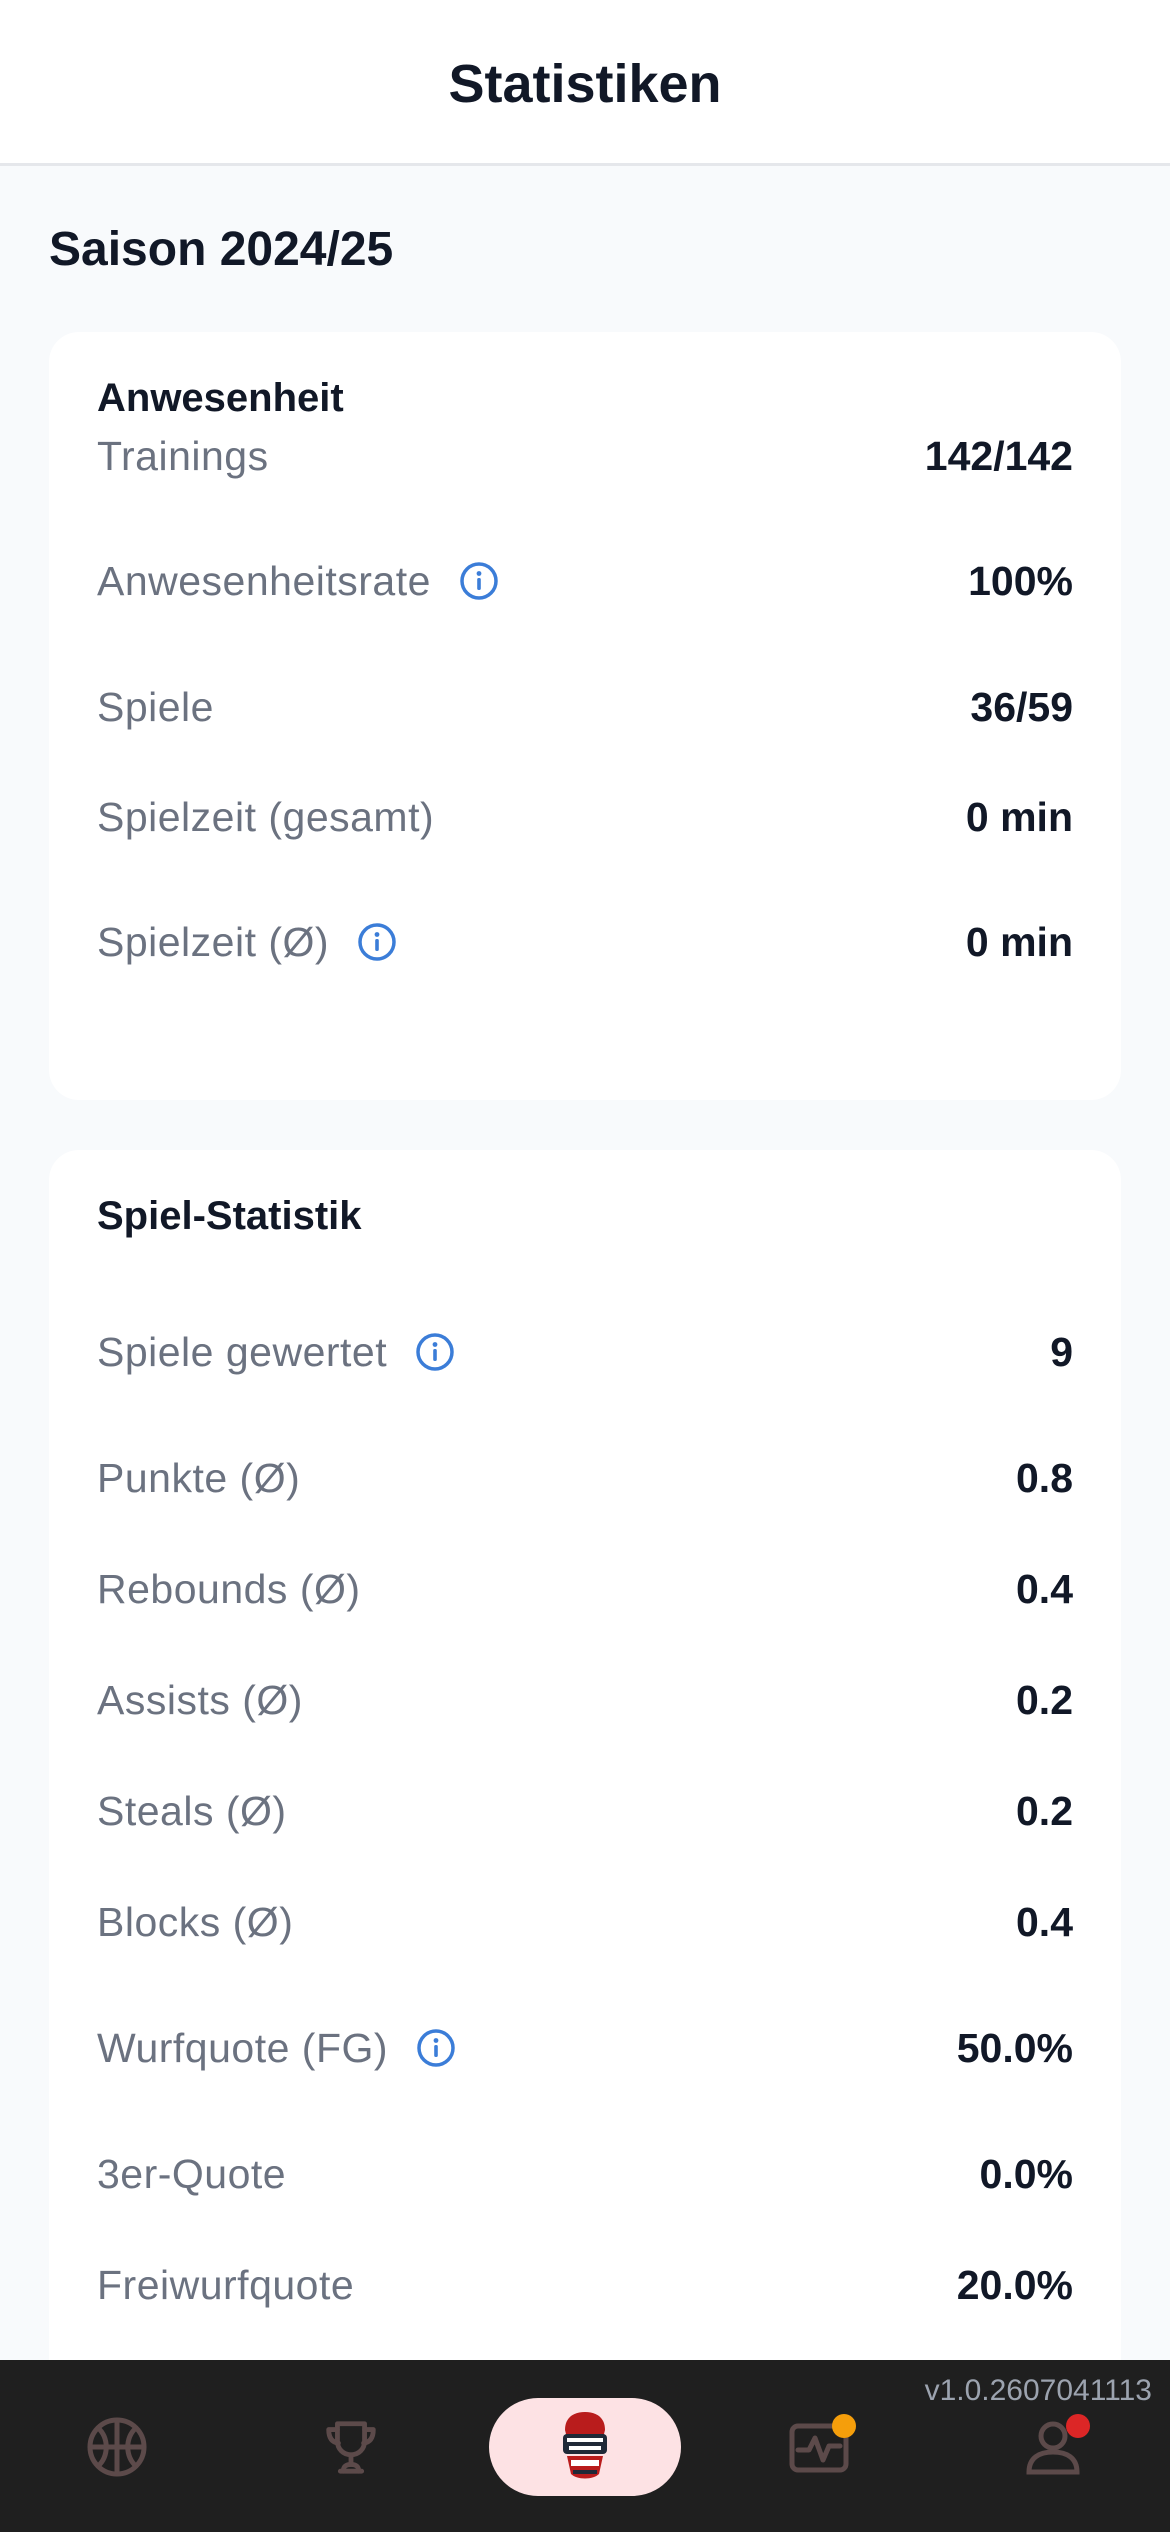 The height and width of the screenshot is (2532, 1170). I want to click on attendance-card-title: Anwesenheit, so click(220, 398).